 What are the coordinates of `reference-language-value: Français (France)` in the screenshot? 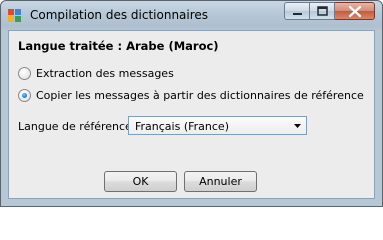 It's located at (182, 126).